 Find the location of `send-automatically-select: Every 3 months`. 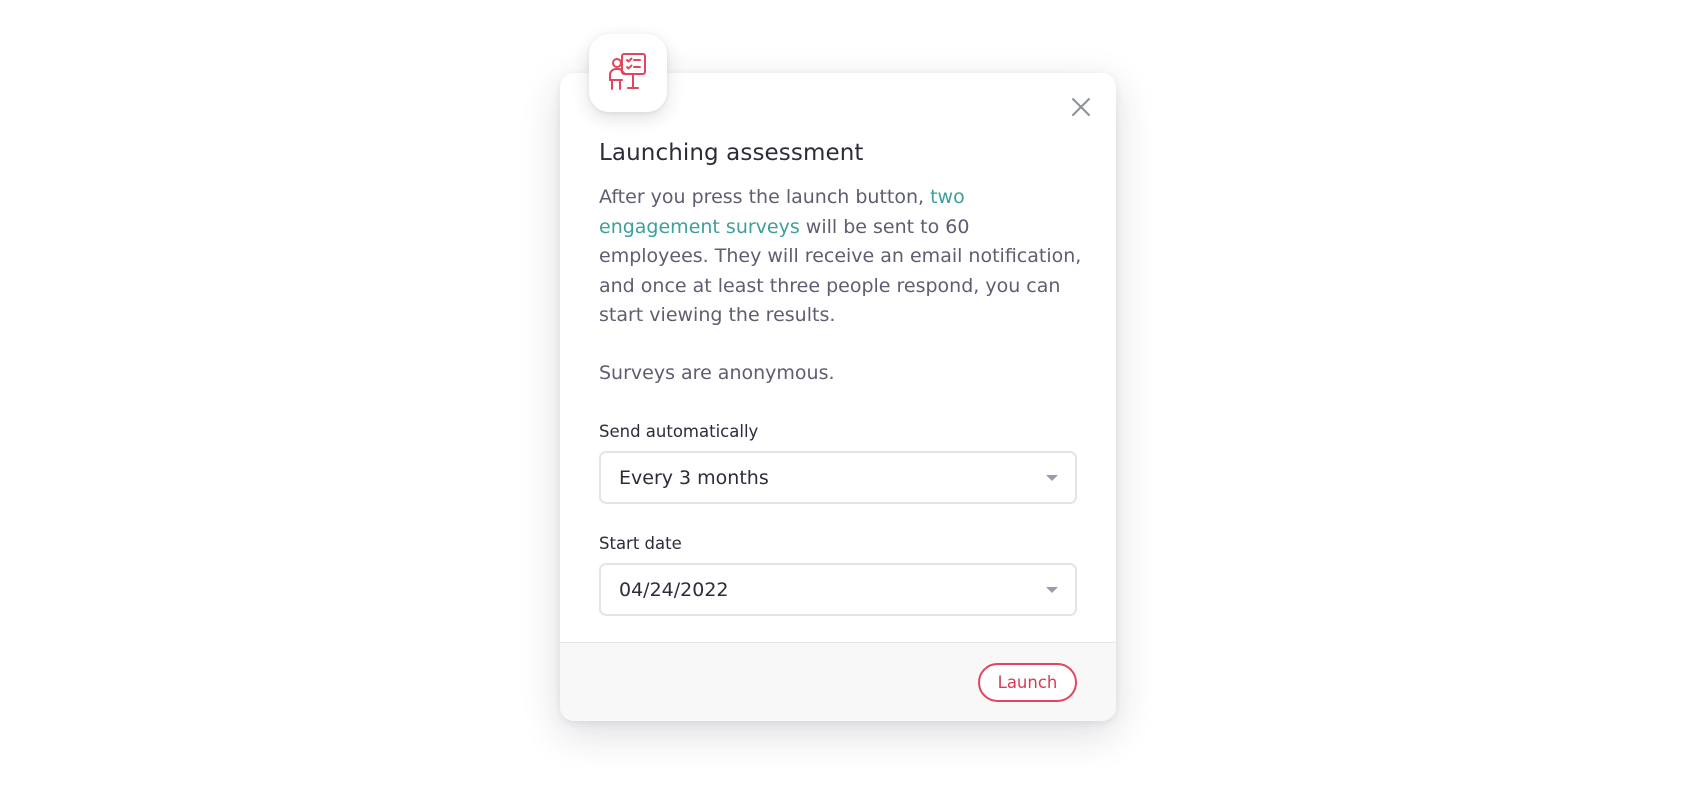

send-automatically-select: Every 3 months is located at coordinates (838, 477).